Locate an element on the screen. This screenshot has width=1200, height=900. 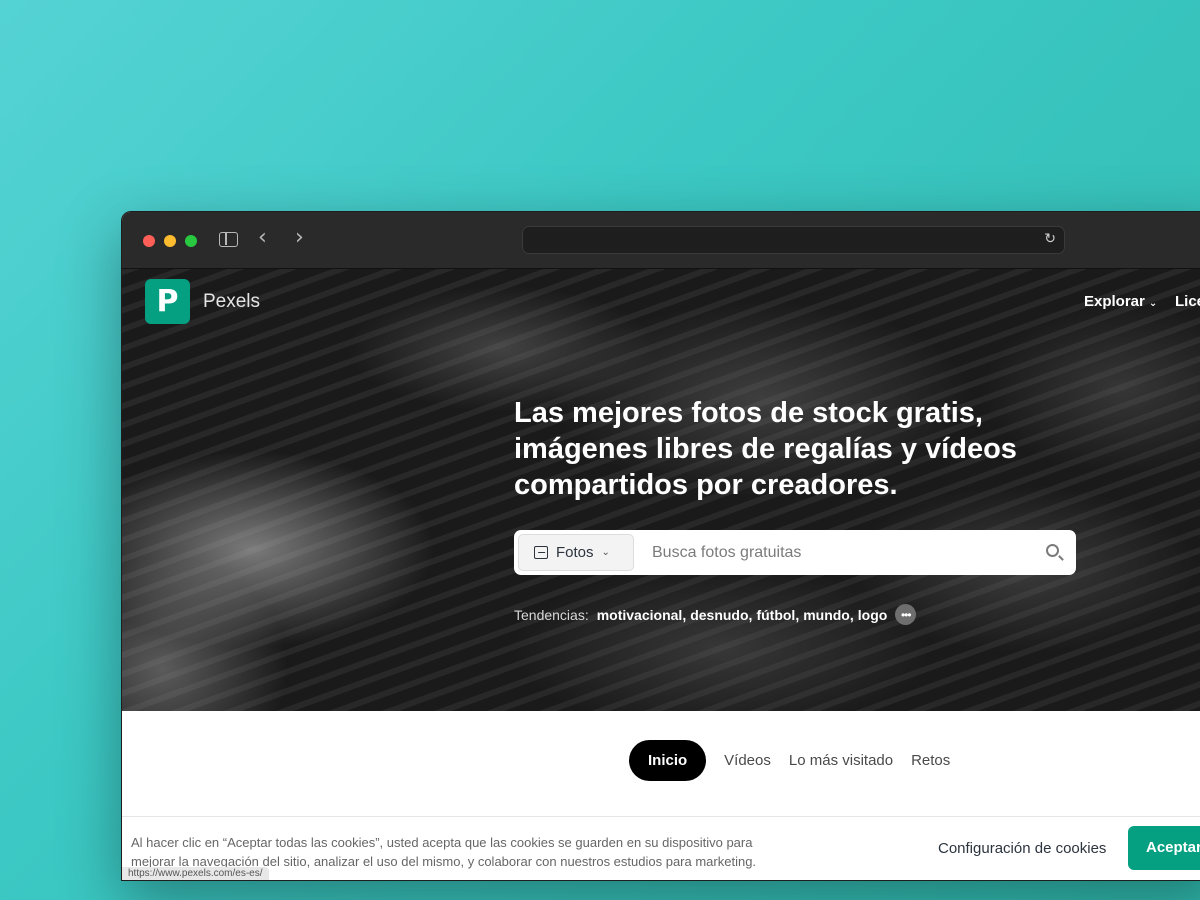
tab-retos: Retos is located at coordinates (930, 760).